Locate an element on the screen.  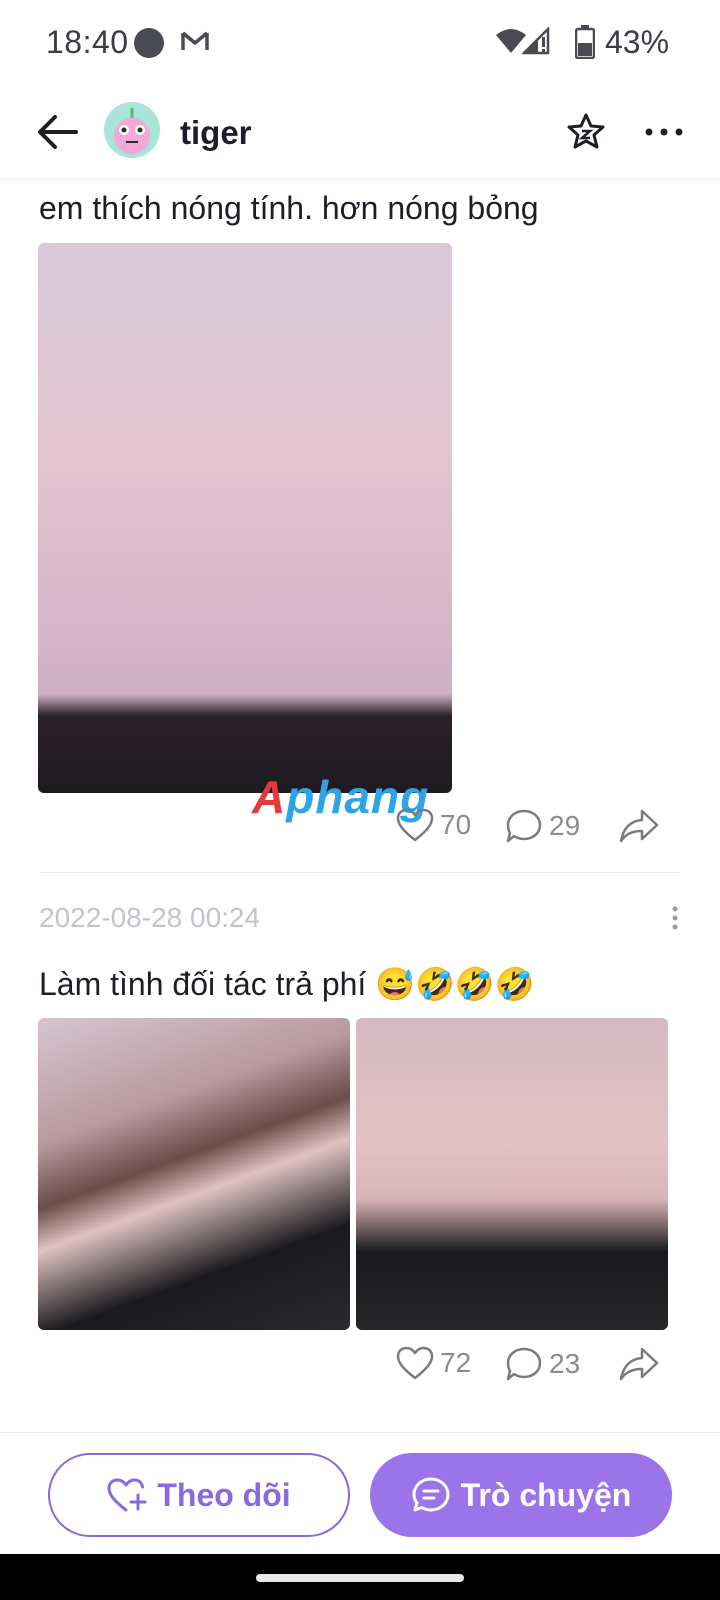
chat-button: Trò chuyện is located at coordinates (521, 1495).